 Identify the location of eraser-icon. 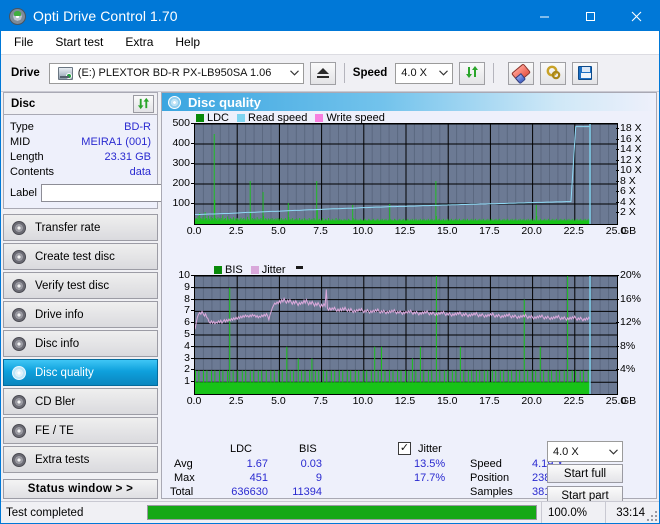
(521, 73).